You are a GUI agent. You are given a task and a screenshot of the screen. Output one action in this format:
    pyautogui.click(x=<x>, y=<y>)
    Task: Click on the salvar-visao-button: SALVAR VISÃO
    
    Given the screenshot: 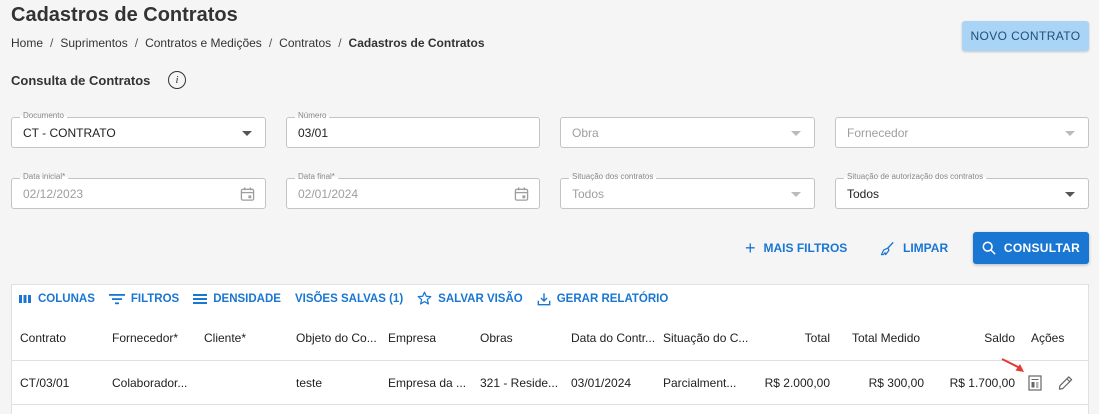 What is the action you would take?
    pyautogui.click(x=470, y=298)
    